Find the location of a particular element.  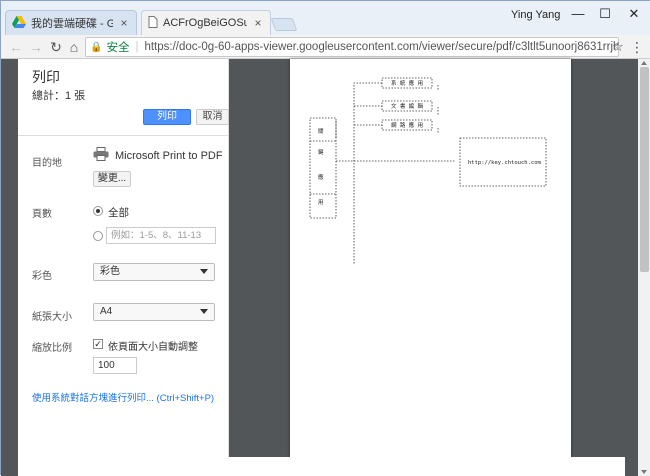

cancel-button: 取消 is located at coordinates (212, 117).